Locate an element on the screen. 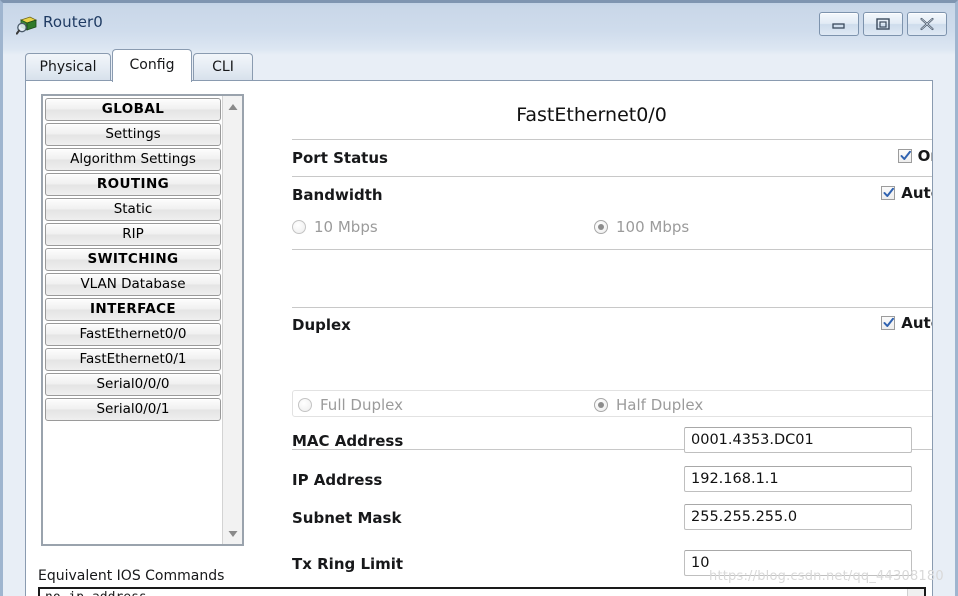 The height and width of the screenshot is (596, 958). subnet-mask-input is located at coordinates (798, 517).